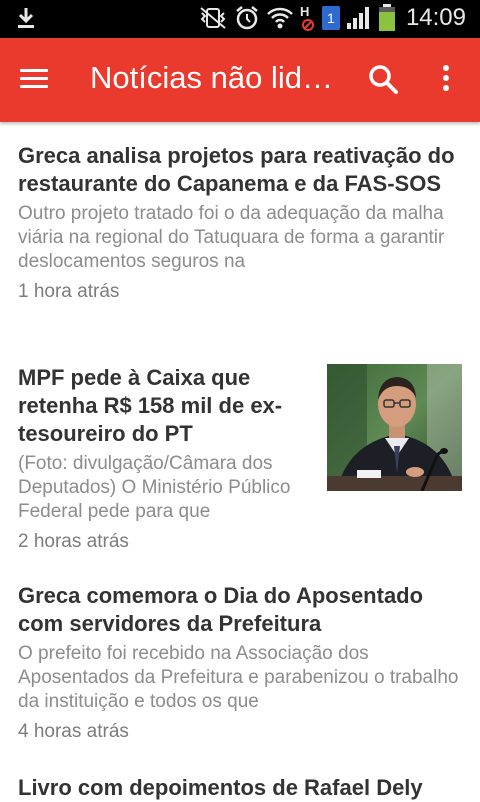 This screenshot has width=480, height=802. What do you see at coordinates (38, 80) in the screenshot?
I see `menu-icon` at bounding box center [38, 80].